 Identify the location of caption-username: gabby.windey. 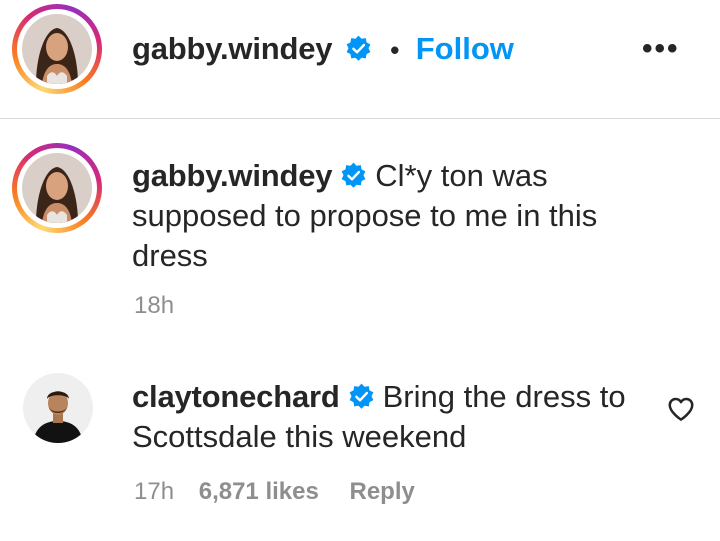
(232, 175).